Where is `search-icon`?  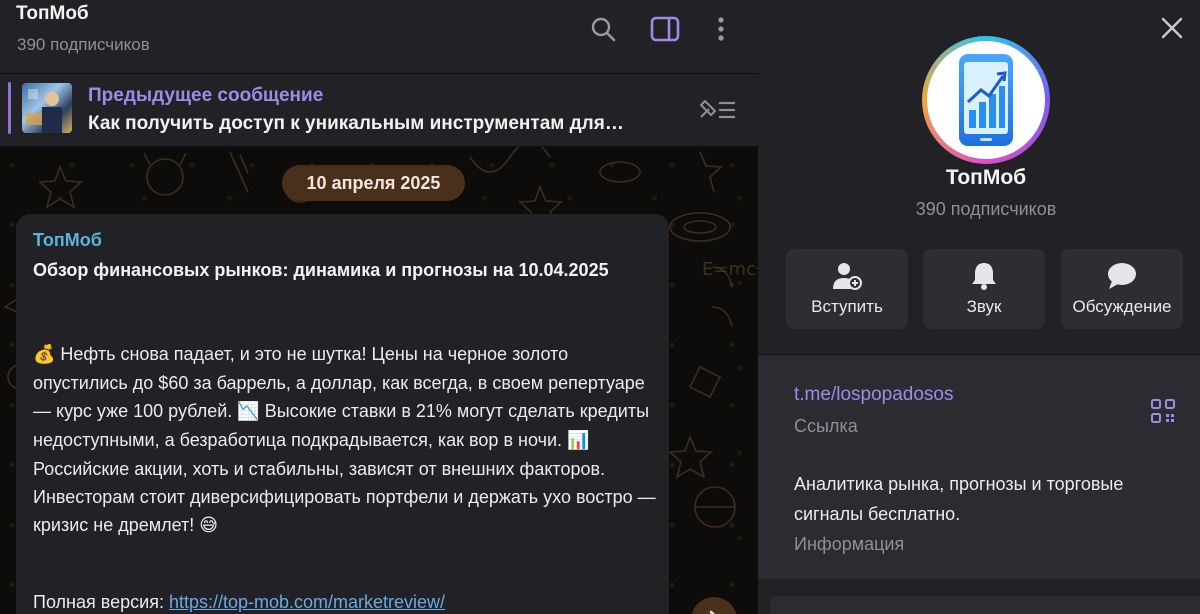 search-icon is located at coordinates (603, 29).